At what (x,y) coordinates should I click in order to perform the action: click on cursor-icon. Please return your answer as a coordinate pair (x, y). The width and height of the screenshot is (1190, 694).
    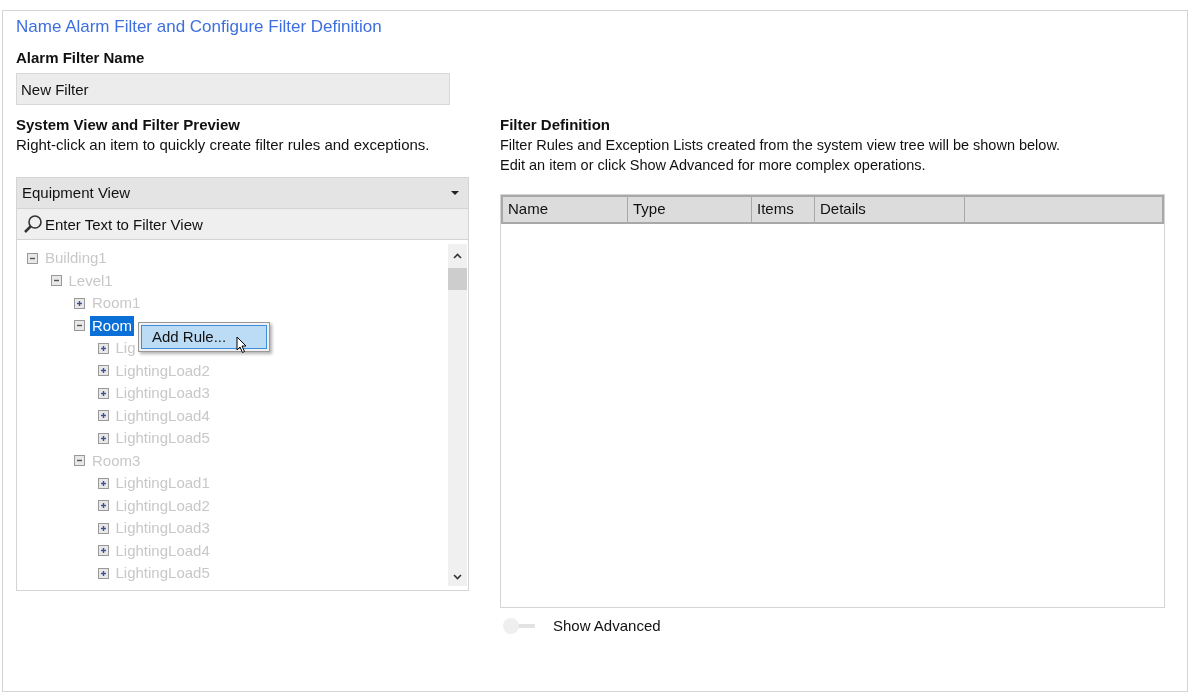
    Looking at the image, I should click on (242, 345).